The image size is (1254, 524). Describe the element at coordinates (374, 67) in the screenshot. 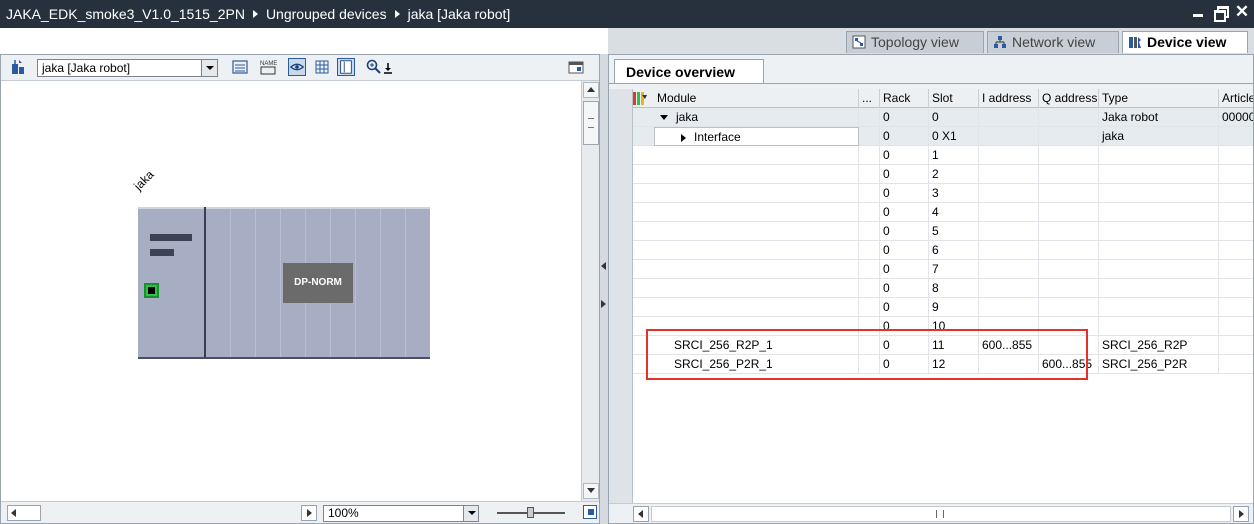

I see `zoom-icon` at that location.